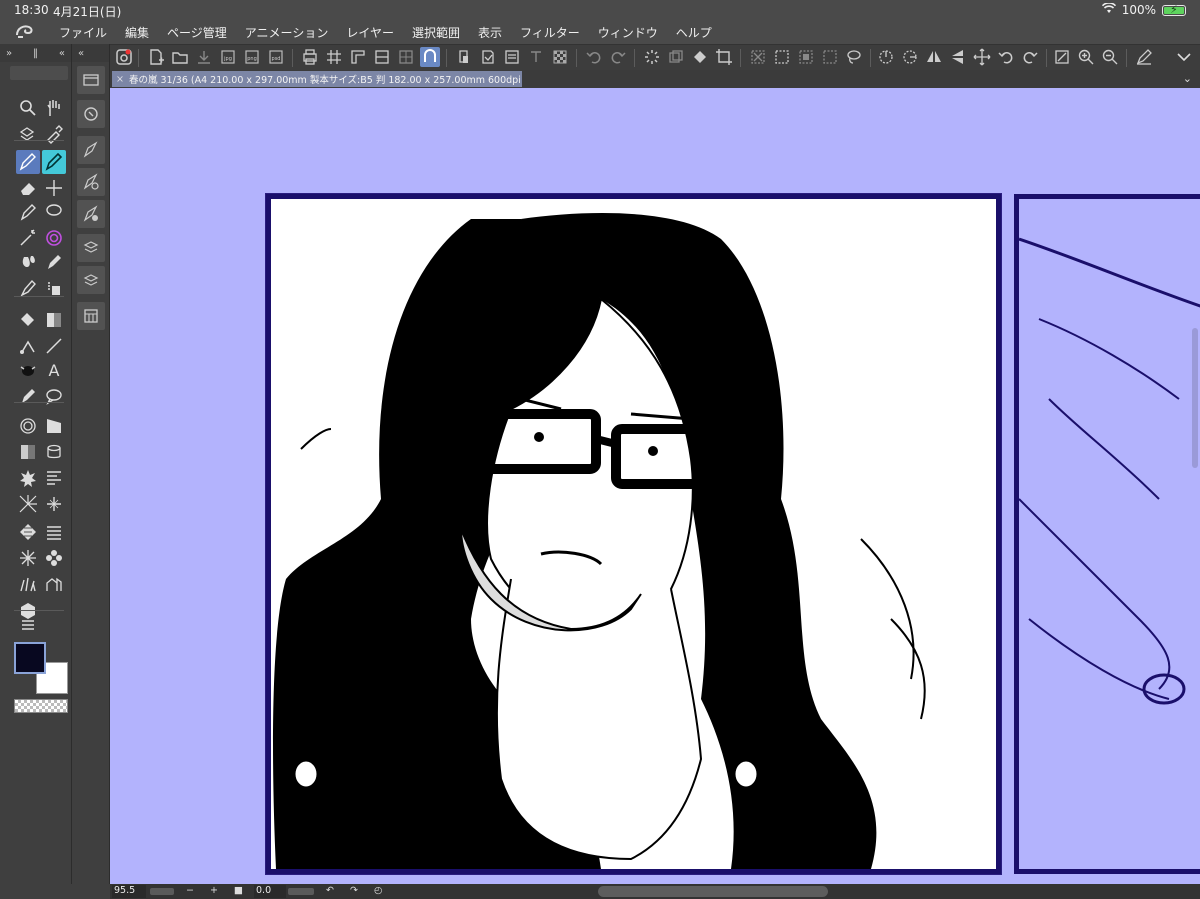  I want to click on select-all-icon, so click(782, 57).